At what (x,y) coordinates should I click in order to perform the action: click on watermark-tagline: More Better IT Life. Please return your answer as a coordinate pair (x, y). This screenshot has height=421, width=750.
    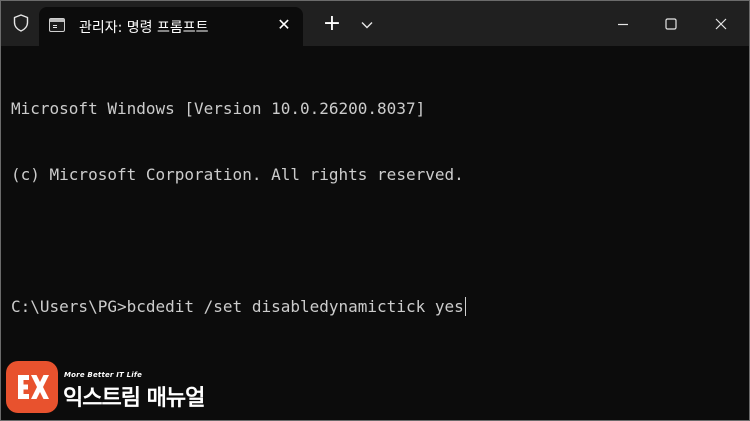
    Looking at the image, I should click on (103, 375).